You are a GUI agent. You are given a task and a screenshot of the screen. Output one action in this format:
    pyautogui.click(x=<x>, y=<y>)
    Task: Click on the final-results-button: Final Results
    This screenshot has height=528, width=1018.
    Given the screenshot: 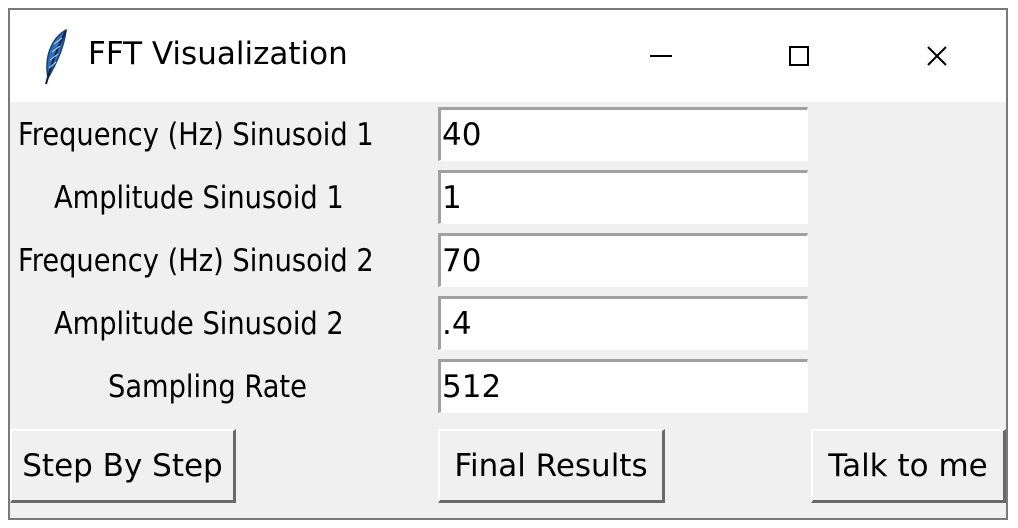 What is the action you would take?
    pyautogui.click(x=551, y=466)
    